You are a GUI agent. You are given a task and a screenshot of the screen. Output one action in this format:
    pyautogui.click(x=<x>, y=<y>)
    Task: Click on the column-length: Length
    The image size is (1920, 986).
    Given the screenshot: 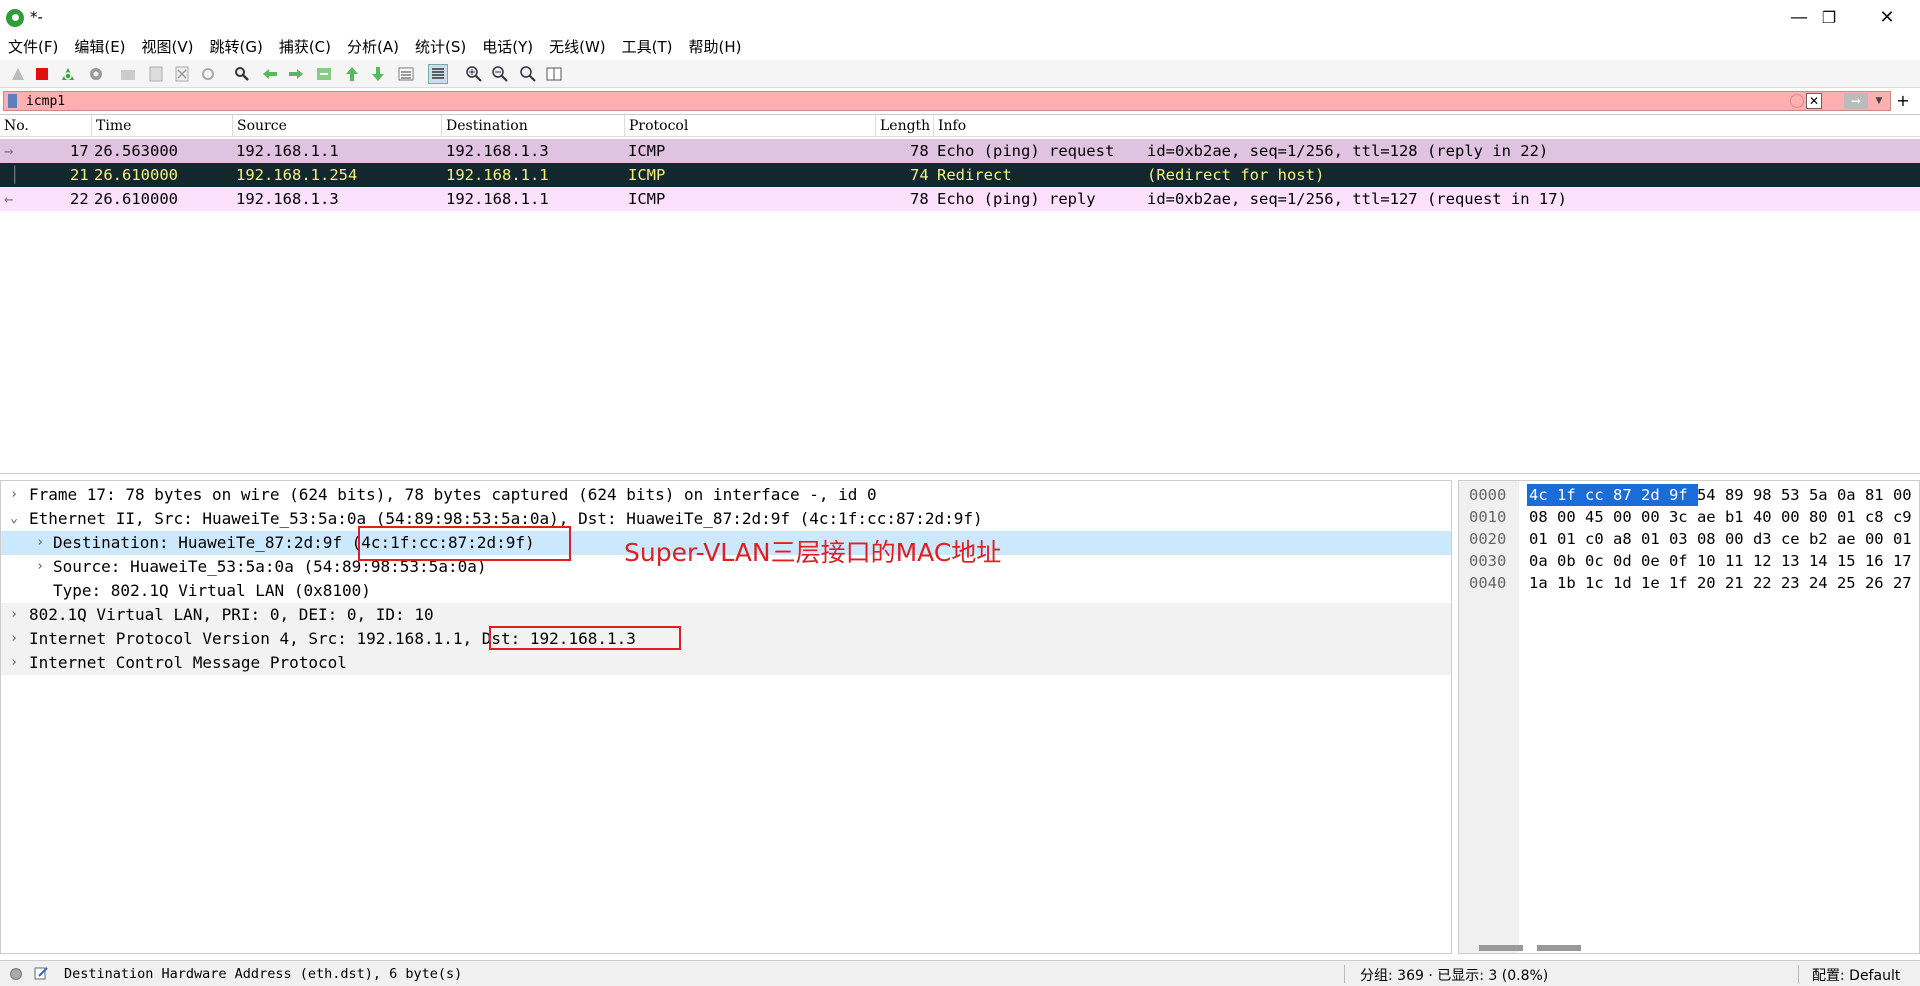 What is the action you would take?
    pyautogui.click(x=905, y=126)
    